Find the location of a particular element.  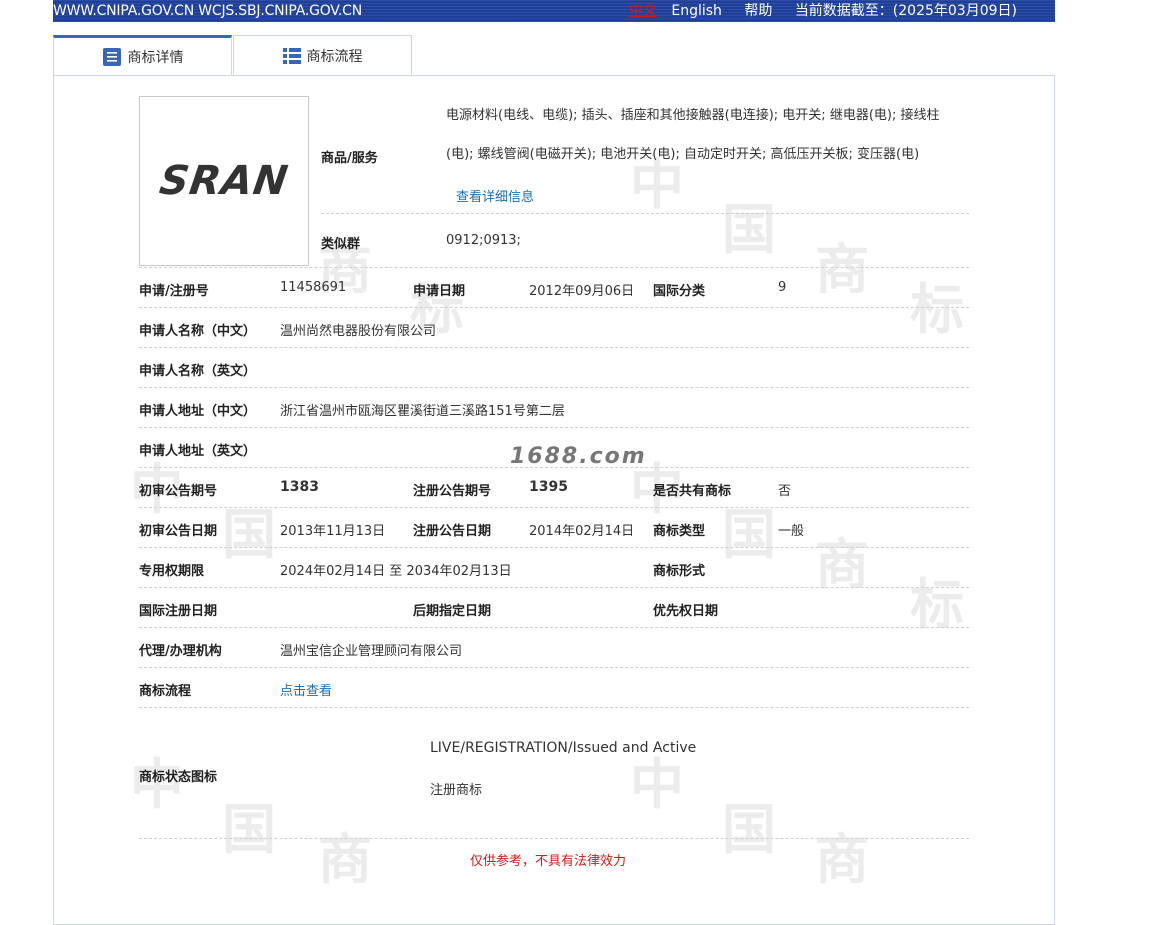

lang-en-link: English is located at coordinates (696, 11).